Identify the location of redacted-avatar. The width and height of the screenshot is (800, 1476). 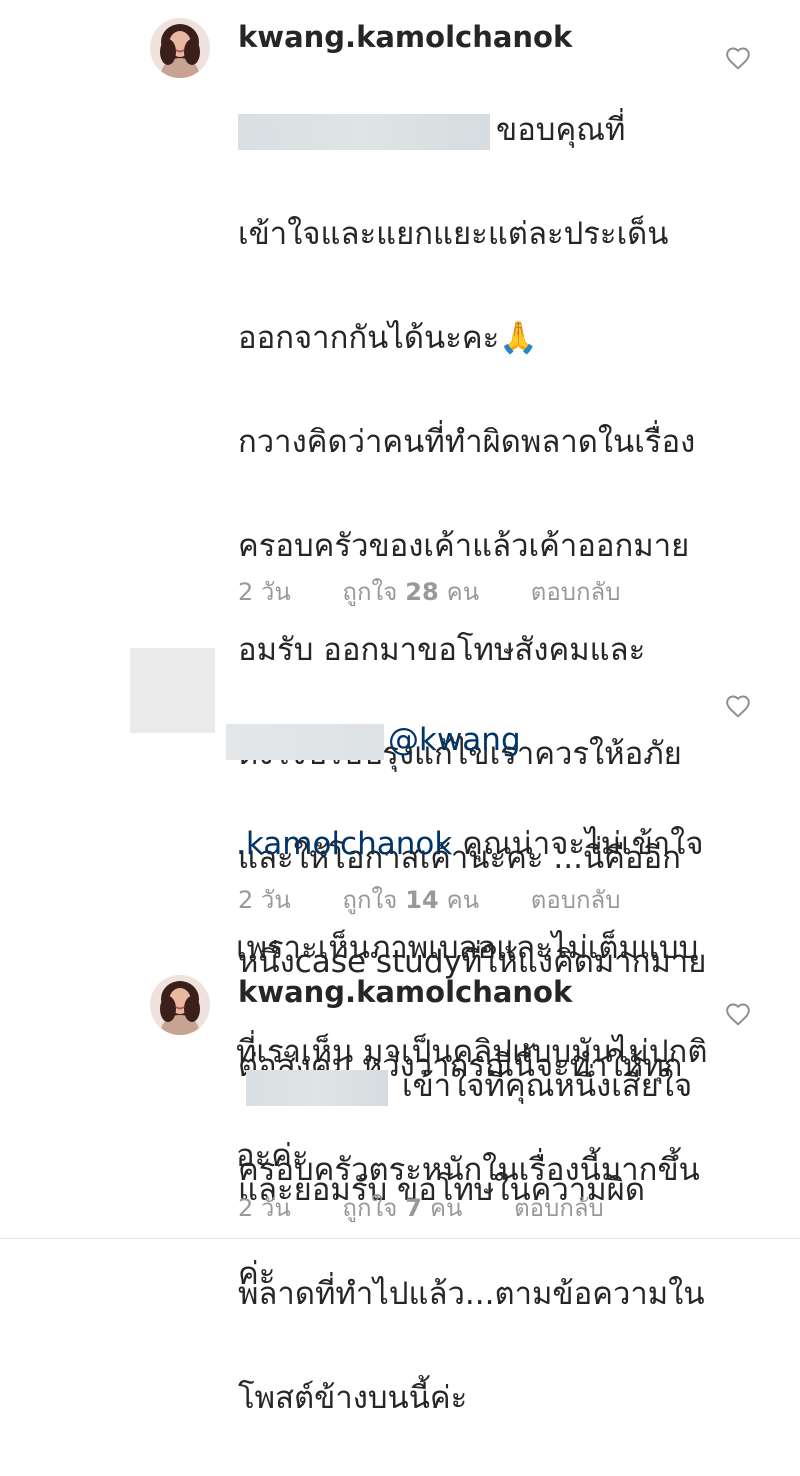
(172, 690).